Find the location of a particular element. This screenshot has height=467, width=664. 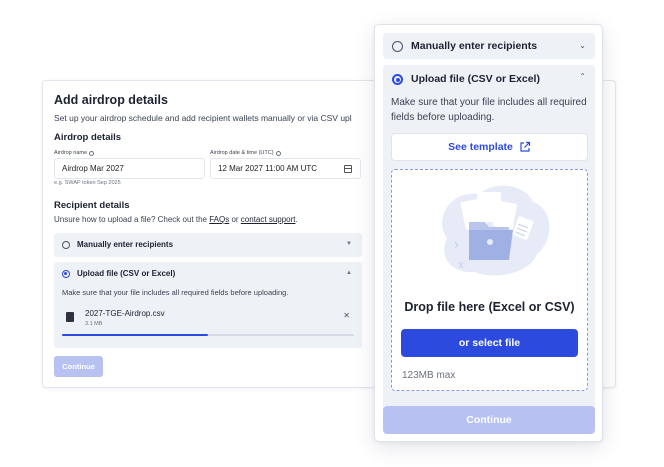

airdrop-name-hint: e.g. SWAP token Sep 2025 is located at coordinates (87, 183).